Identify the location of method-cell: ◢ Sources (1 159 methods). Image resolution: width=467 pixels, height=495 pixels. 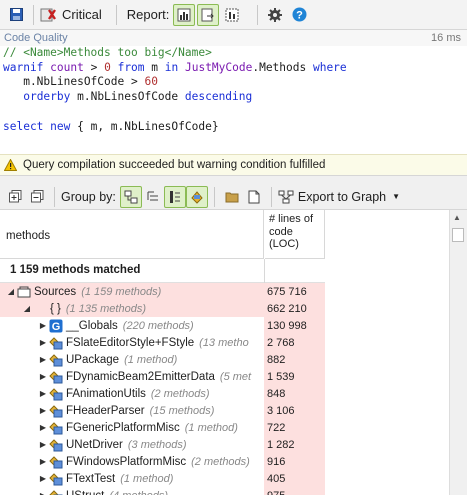
(132, 291).